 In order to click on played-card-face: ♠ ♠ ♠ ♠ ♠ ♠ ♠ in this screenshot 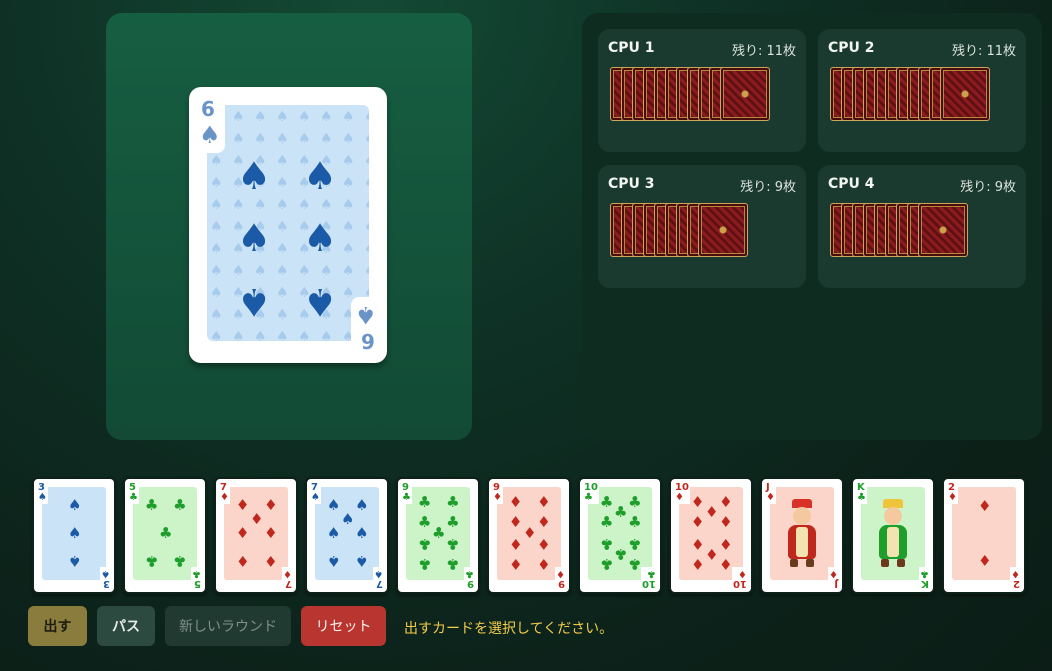, I will do `click(288, 223)`.